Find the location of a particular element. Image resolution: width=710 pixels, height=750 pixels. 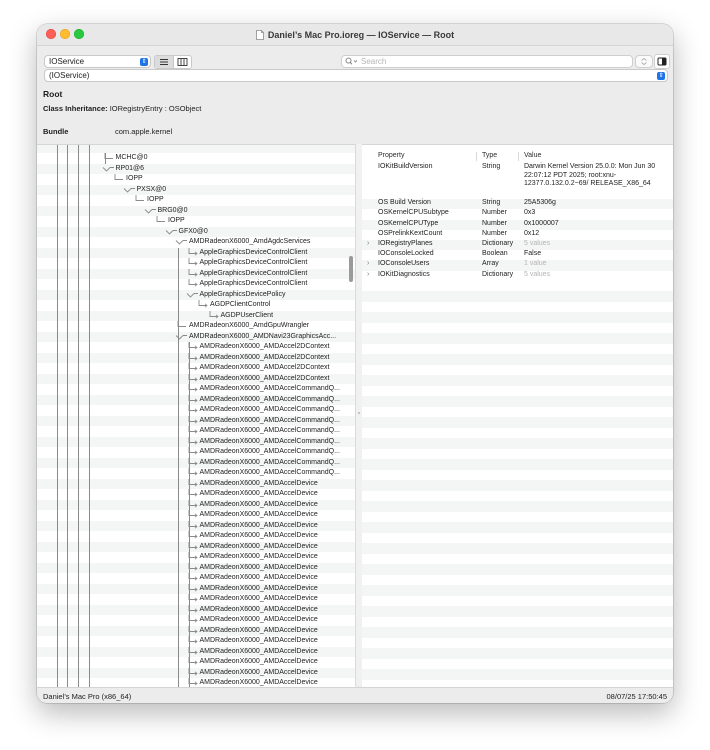

tree-scrollbar is located at coordinates (351, 269).